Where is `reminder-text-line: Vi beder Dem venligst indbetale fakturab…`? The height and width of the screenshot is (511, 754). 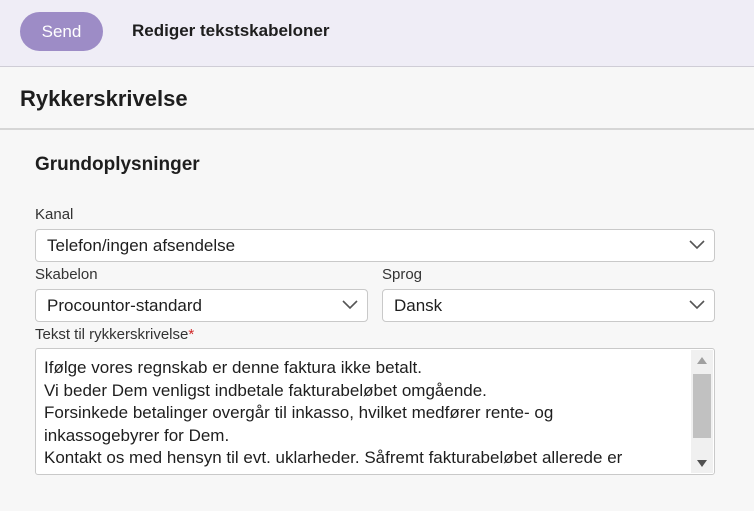
reminder-text-line: Vi beder Dem venligst indbetale fakturab… is located at coordinates (265, 390).